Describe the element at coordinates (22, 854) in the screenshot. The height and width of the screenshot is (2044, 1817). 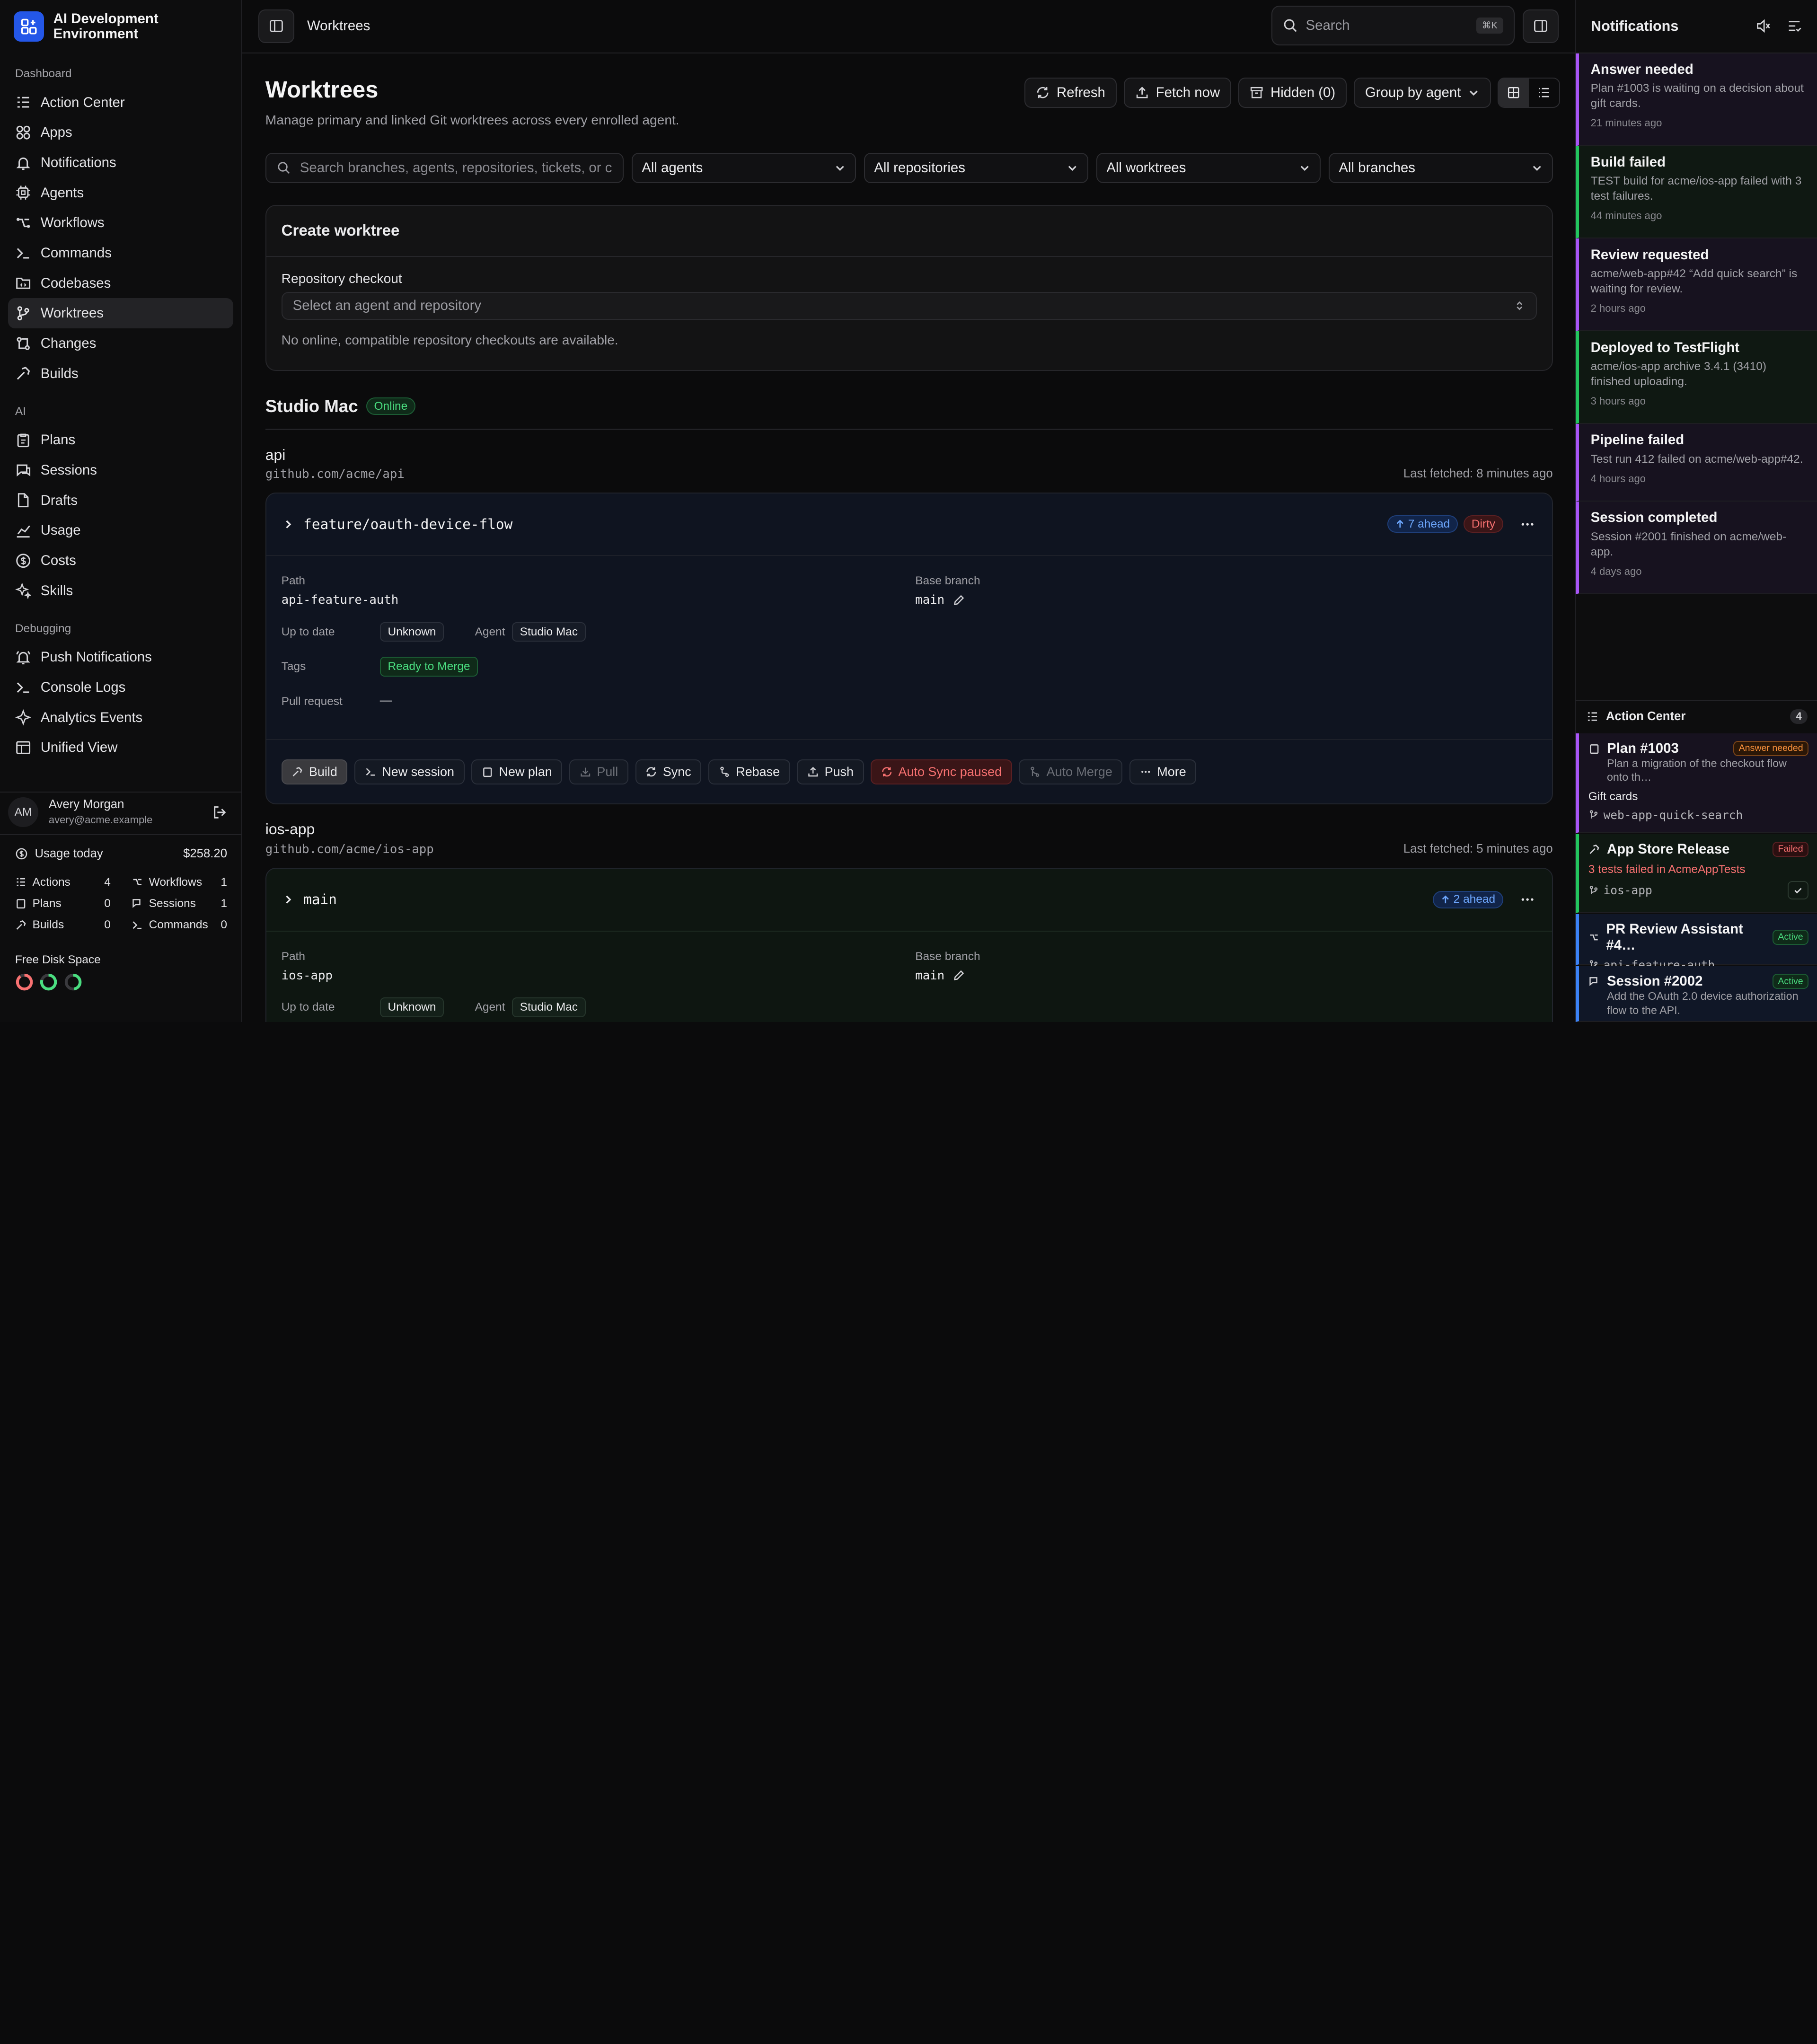
I see `dollar-circle-icon` at that location.